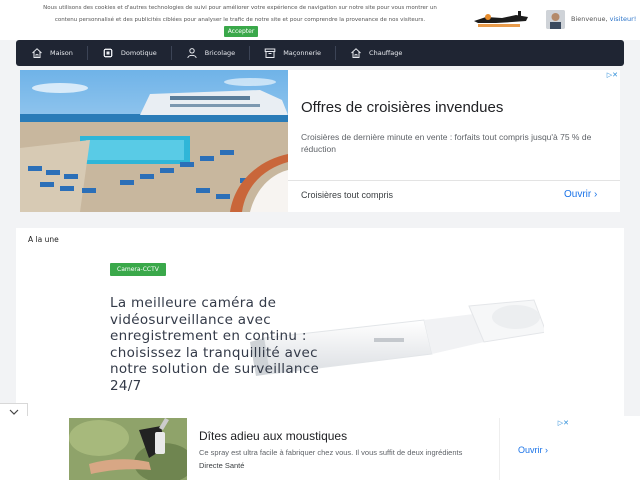  I want to click on nav-label: Chauffage, so click(386, 53).